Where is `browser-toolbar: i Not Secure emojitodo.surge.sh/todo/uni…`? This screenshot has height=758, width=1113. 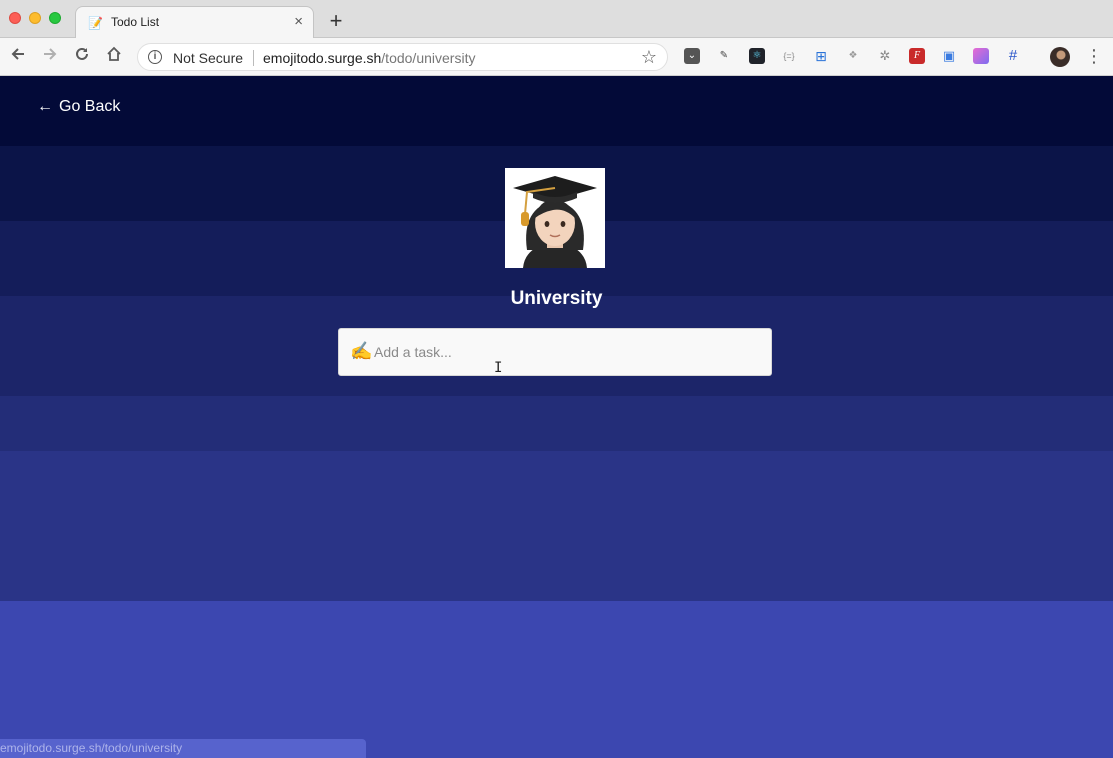
browser-toolbar: i Not Secure emojitodo.surge.sh/todo/uni… is located at coordinates (556, 57).